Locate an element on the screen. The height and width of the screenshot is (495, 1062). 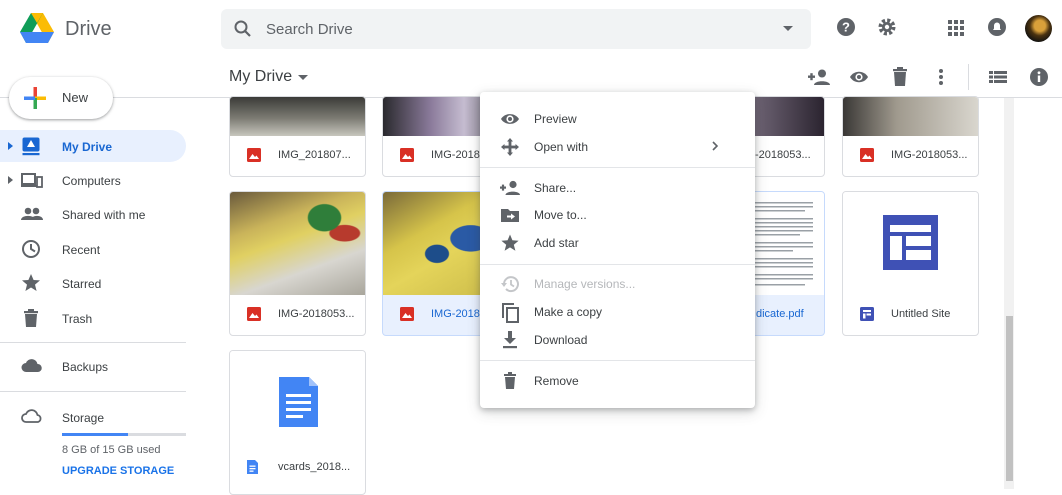
eye-icon is located at coordinates (510, 119).